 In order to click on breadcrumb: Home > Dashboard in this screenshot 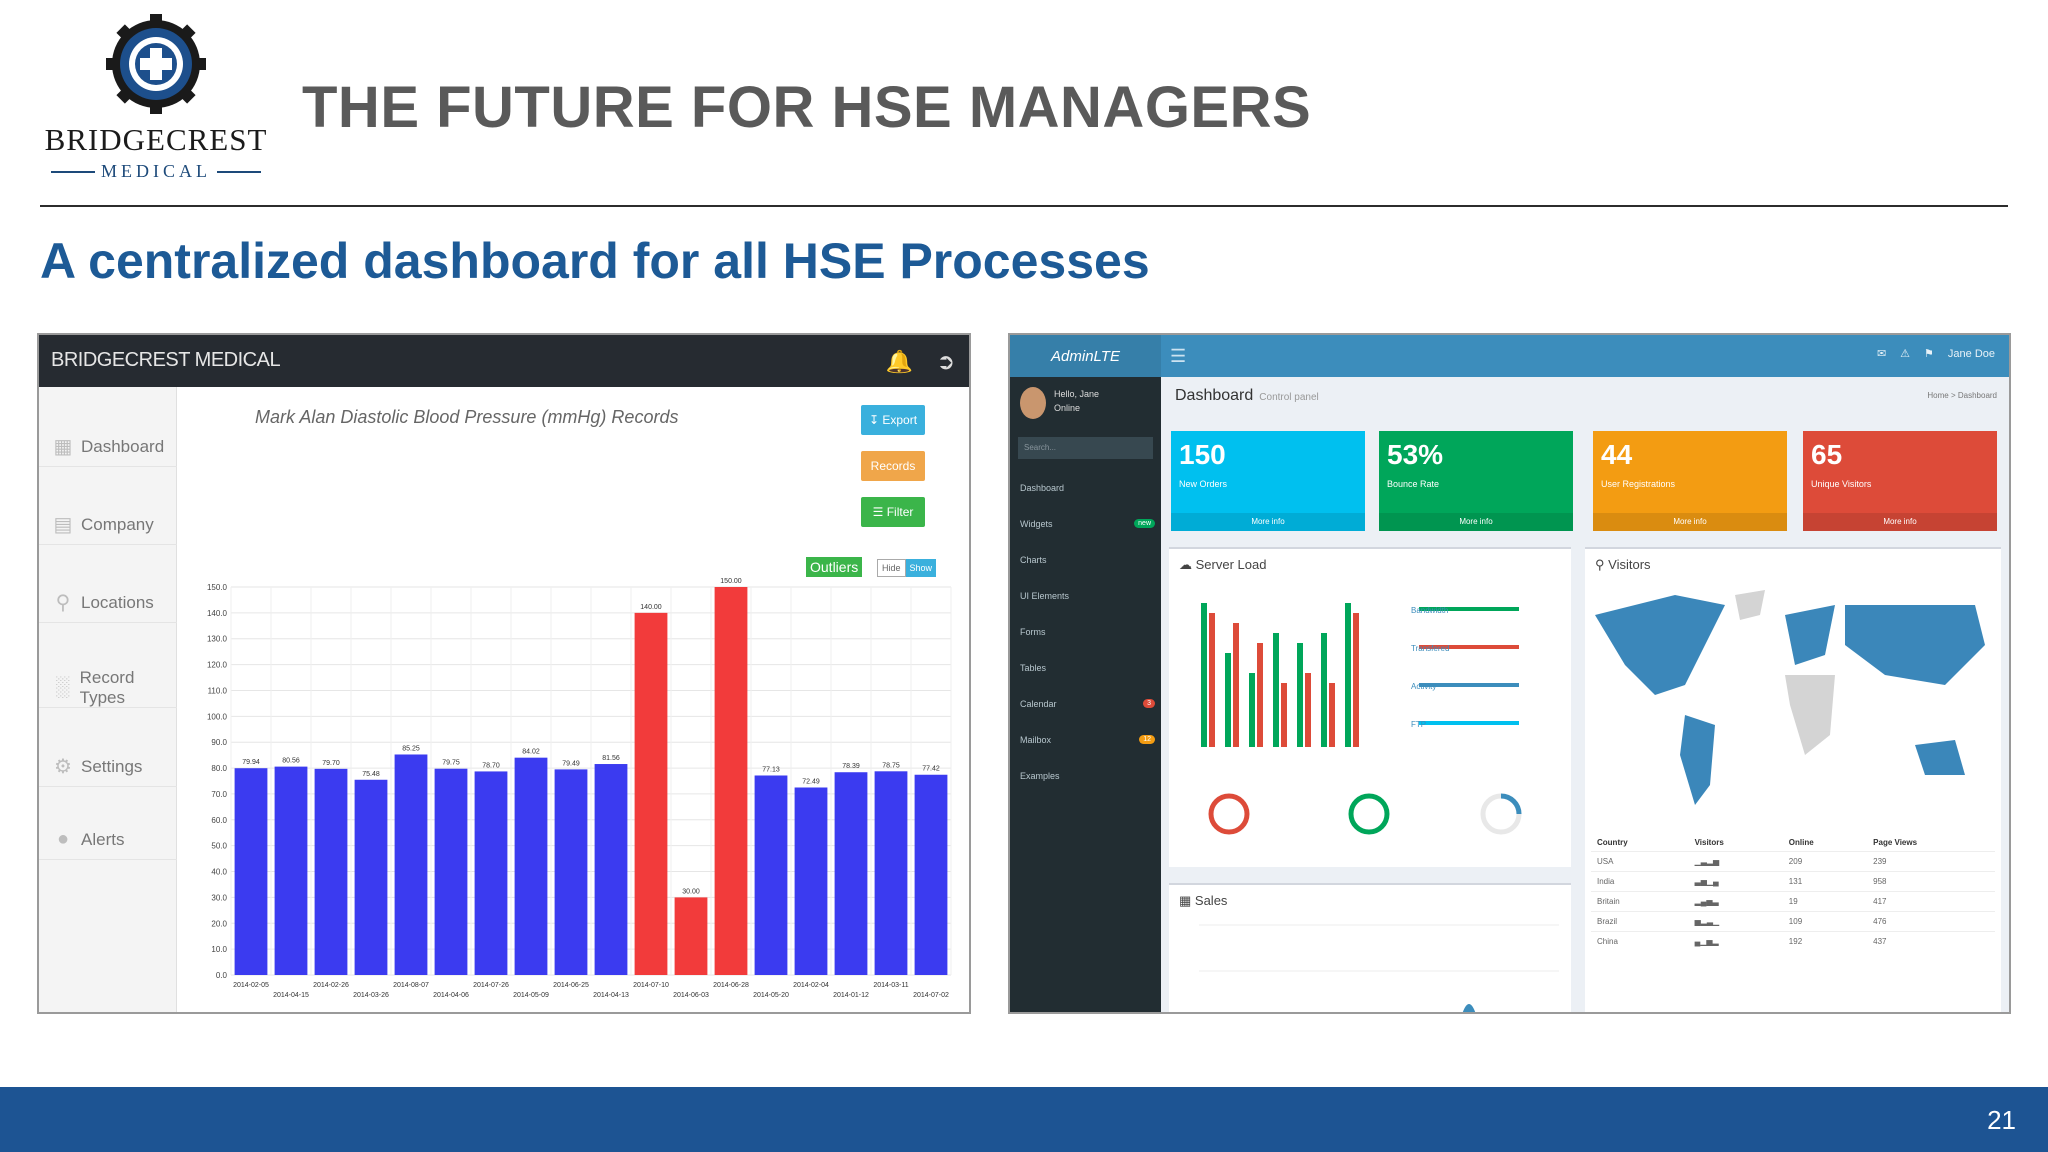, I will do `click(1962, 395)`.